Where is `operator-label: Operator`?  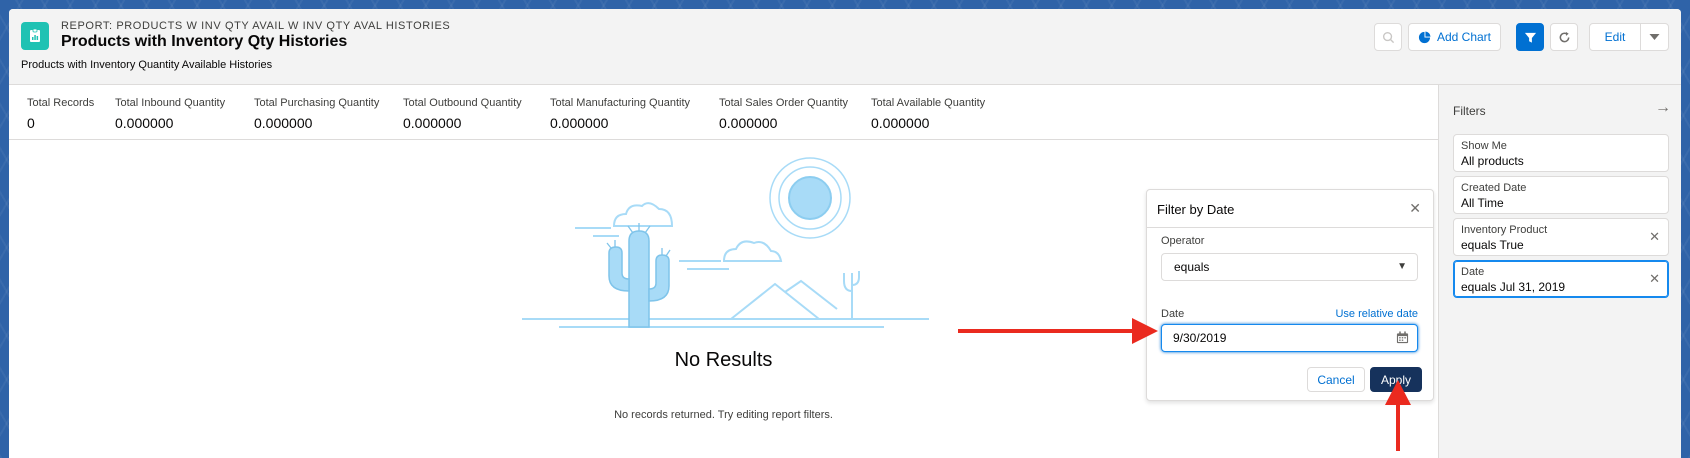 operator-label: Operator is located at coordinates (1183, 241).